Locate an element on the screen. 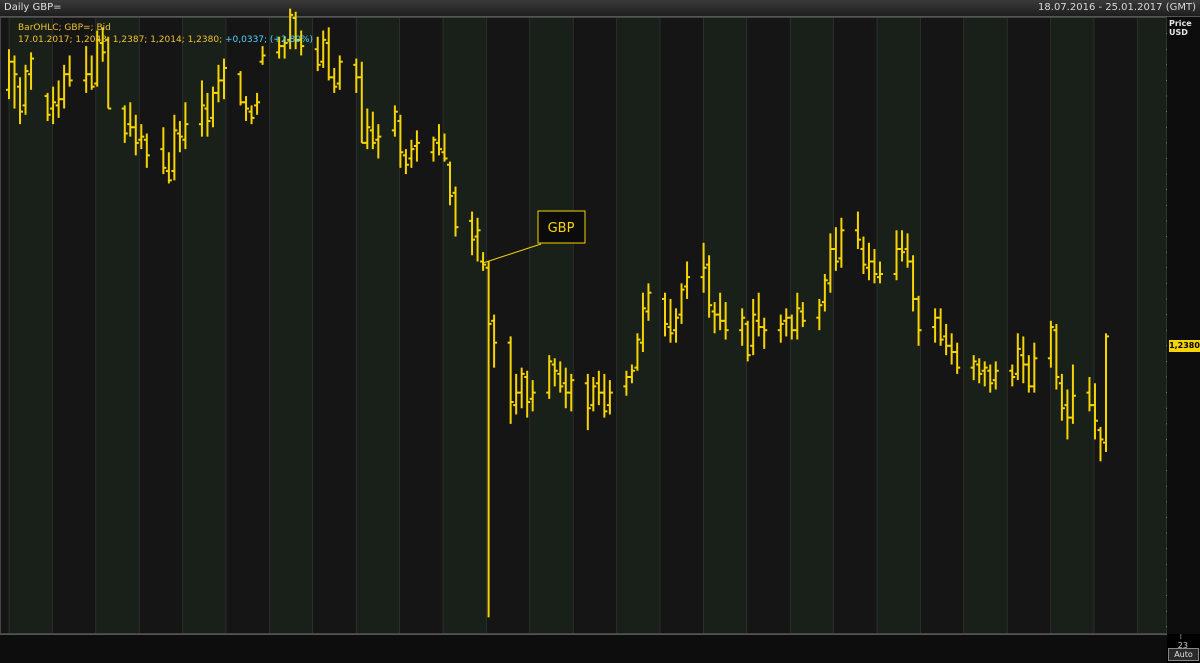 The width and height of the screenshot is (1200, 663). legend-change: +0,0337; (+2,80%) is located at coordinates (269, 40).